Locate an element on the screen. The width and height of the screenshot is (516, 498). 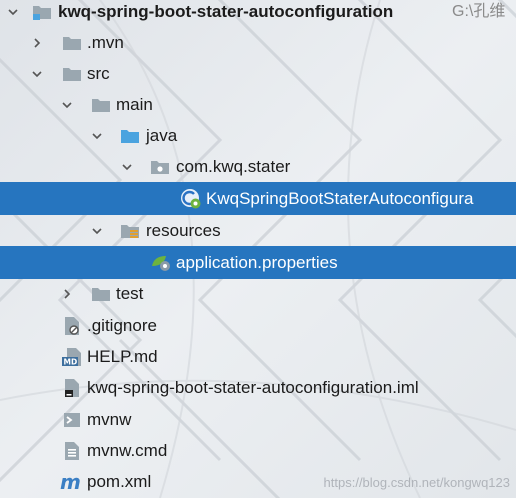
tree-node-gitignore: .gitignore is located at coordinates (258, 325).